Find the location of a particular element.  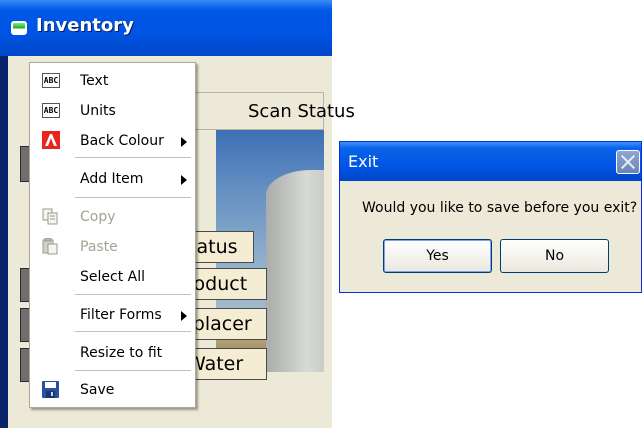

inventory-title: Inventory is located at coordinates (85, 25).